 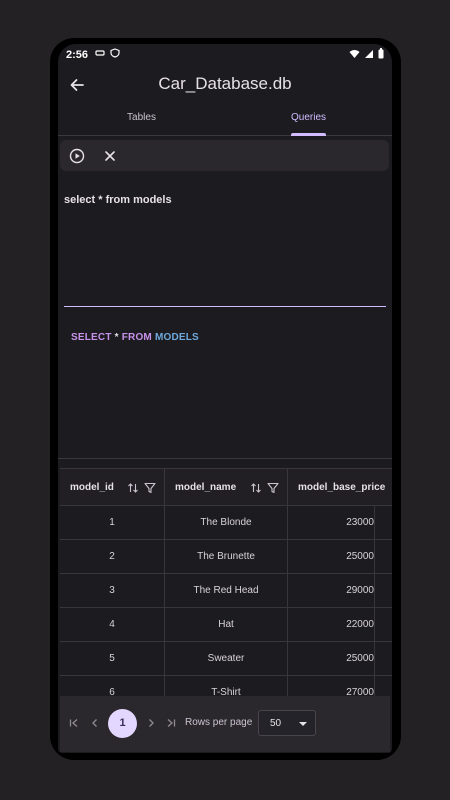 What do you see at coordinates (219, 722) in the screenshot?
I see `rows-per-page-label: Rows per page` at bounding box center [219, 722].